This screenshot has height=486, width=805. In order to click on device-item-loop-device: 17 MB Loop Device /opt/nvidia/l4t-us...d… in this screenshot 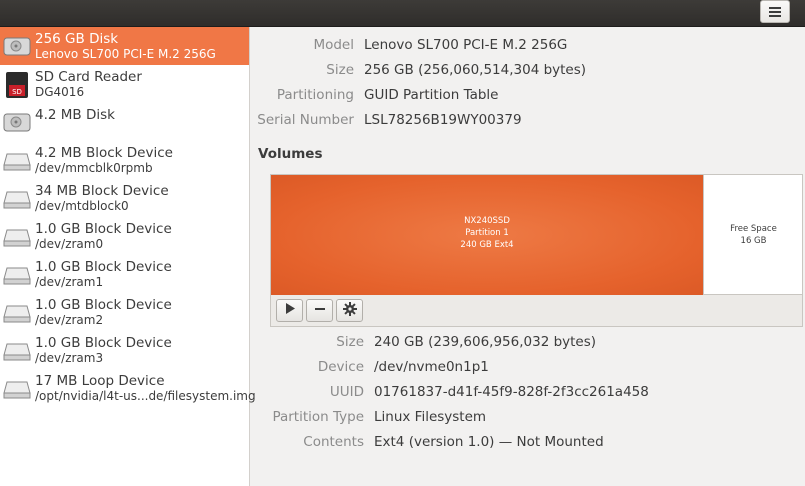, I will do `click(128, 388)`.